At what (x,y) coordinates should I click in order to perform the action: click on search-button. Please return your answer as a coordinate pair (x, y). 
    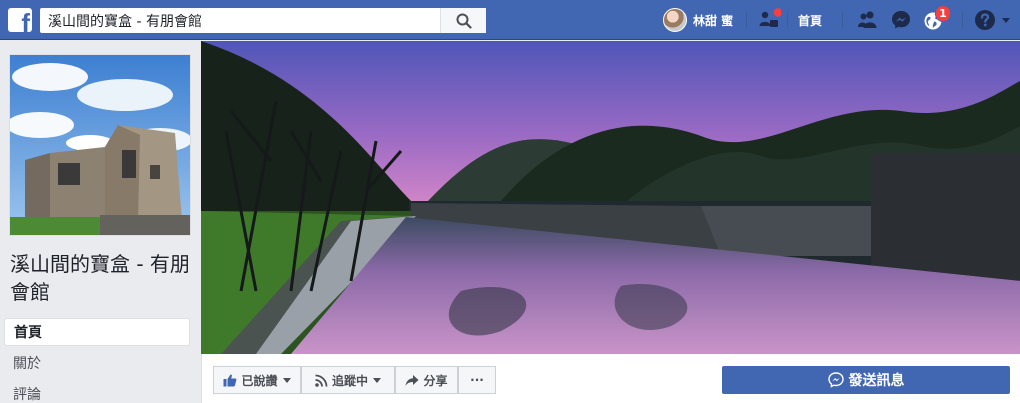
    Looking at the image, I should click on (463, 20).